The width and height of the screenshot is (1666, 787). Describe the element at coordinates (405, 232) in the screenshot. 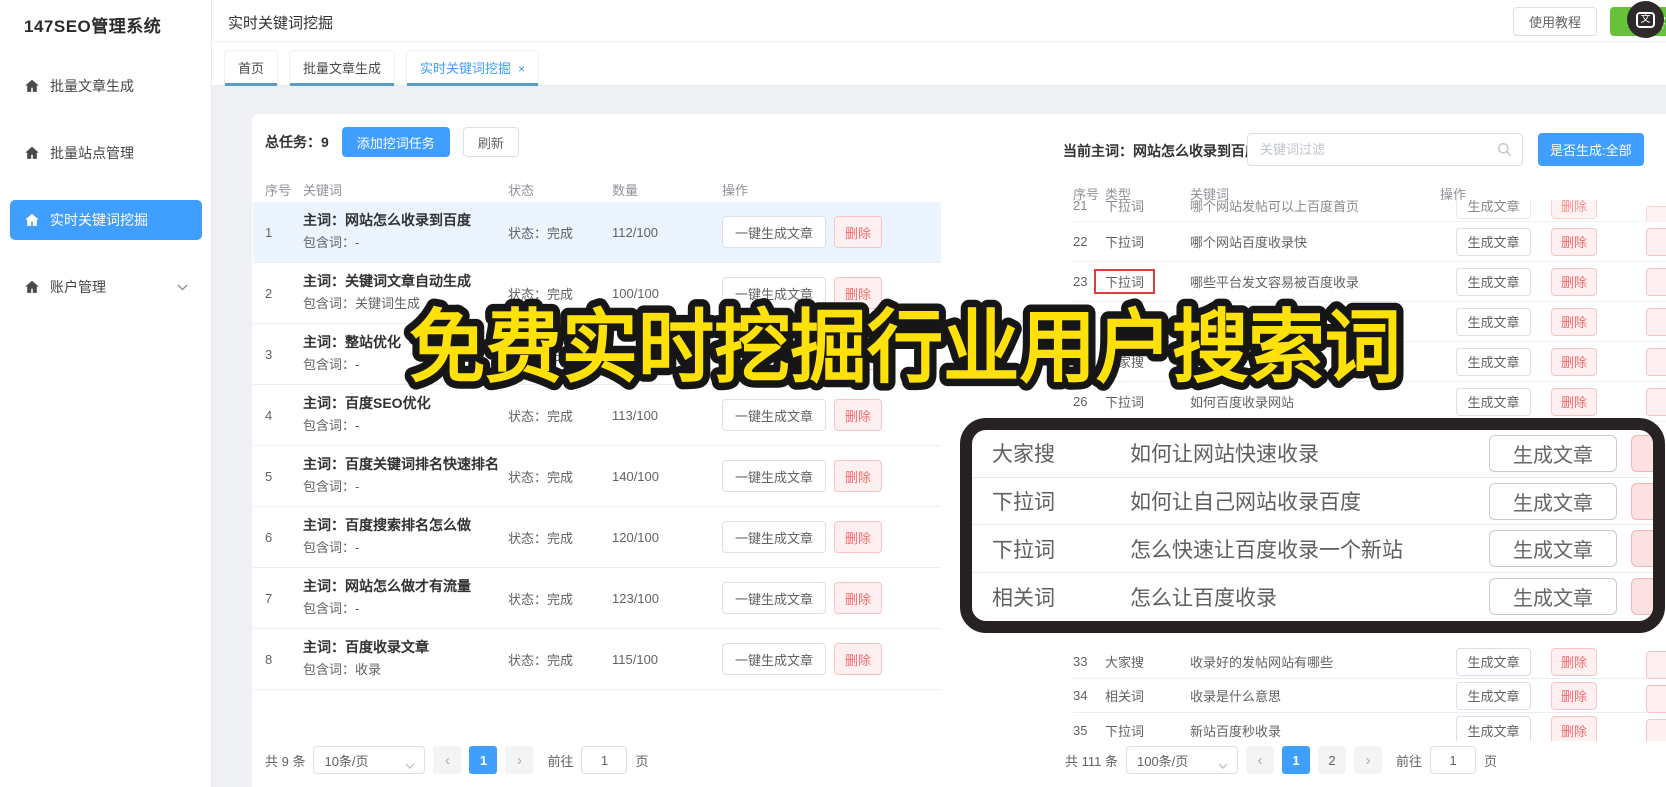

I see `task-keyword-cell: 主词：网站怎么收录到百度 包含词：-` at that location.